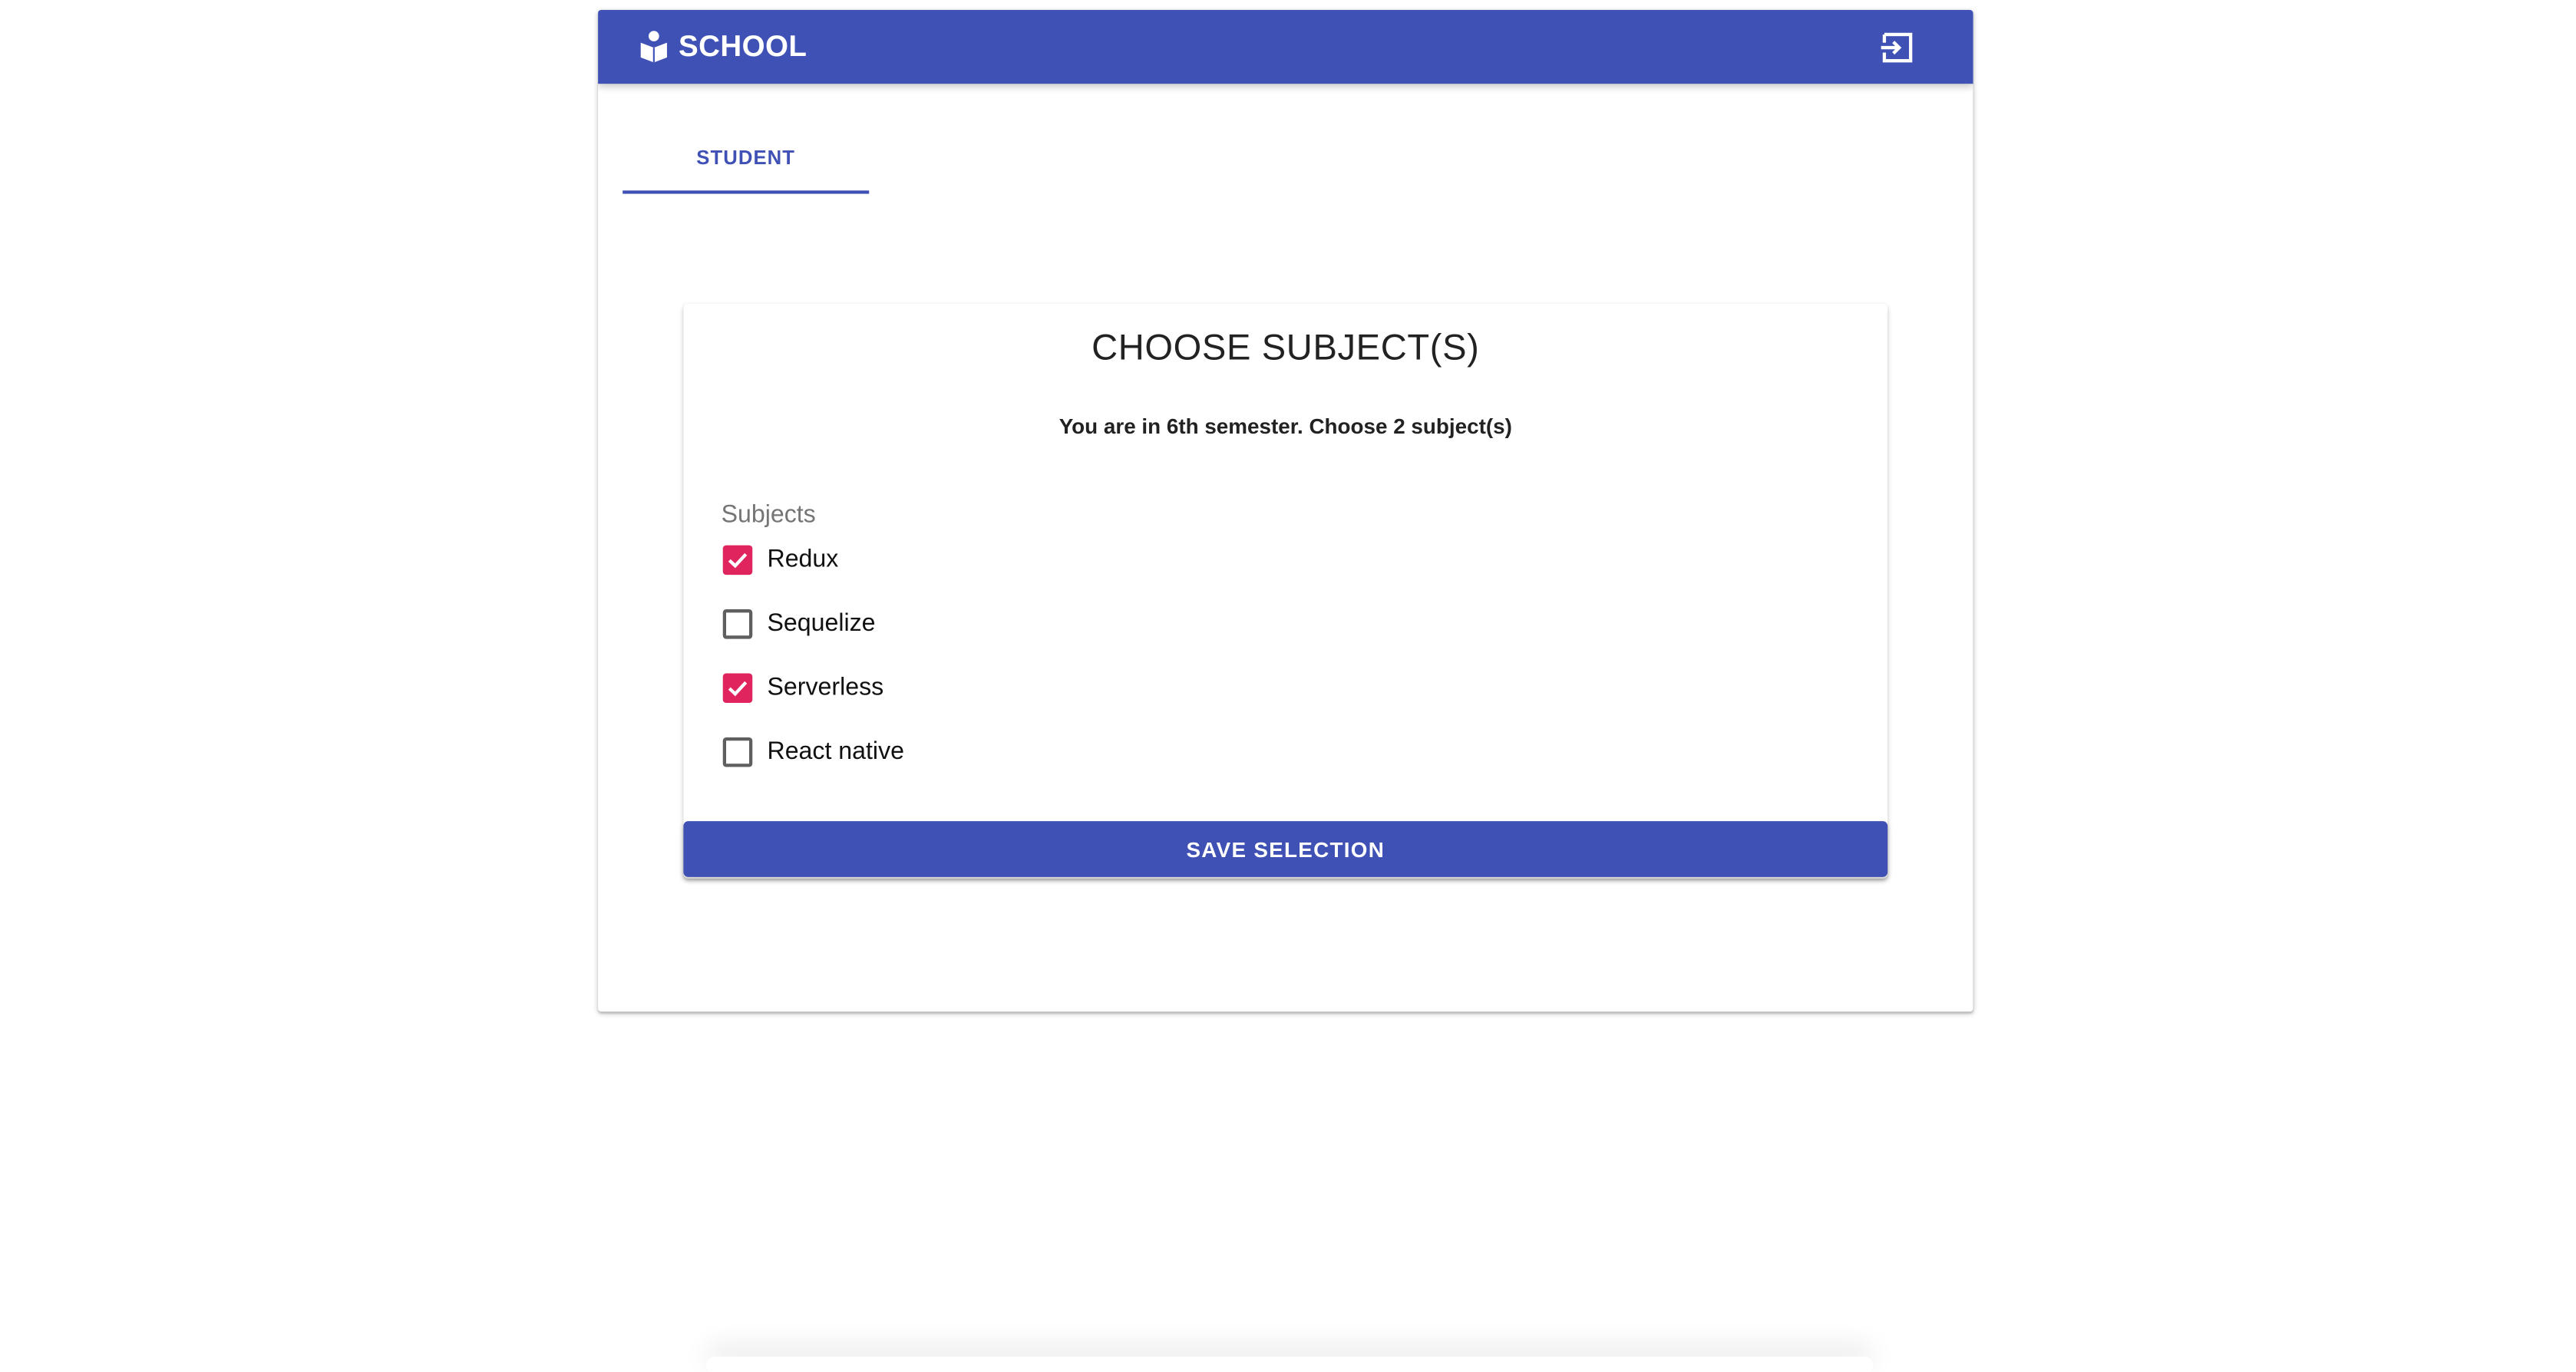 This screenshot has width=2576, height=1372. I want to click on tab-student-label: STUDENT, so click(746, 158).